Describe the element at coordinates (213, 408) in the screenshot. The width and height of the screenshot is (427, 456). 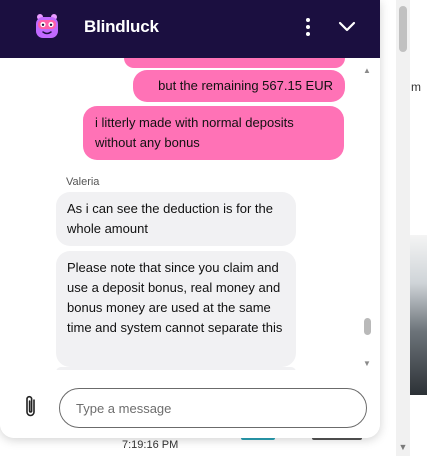
I see `message-input` at that location.